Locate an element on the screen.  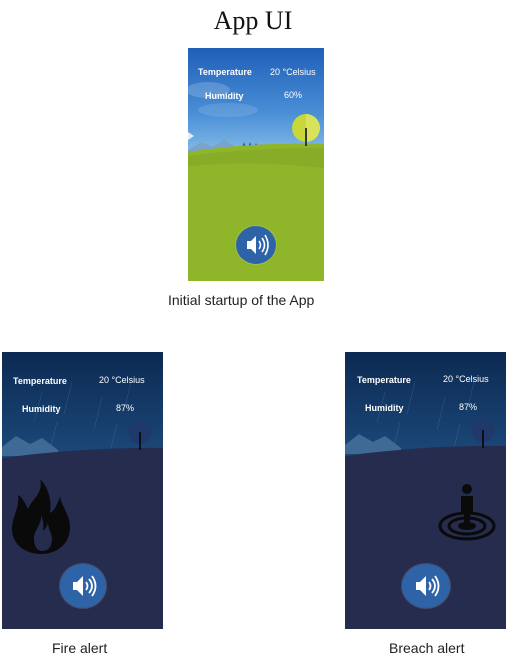
fire-alert-caption: Fire alert is located at coordinates (80, 648).